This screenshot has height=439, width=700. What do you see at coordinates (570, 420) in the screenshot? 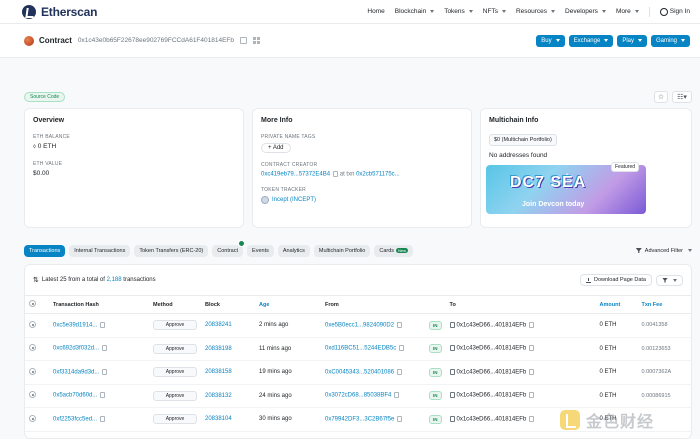
I see `watermark-logo-icon` at bounding box center [570, 420].